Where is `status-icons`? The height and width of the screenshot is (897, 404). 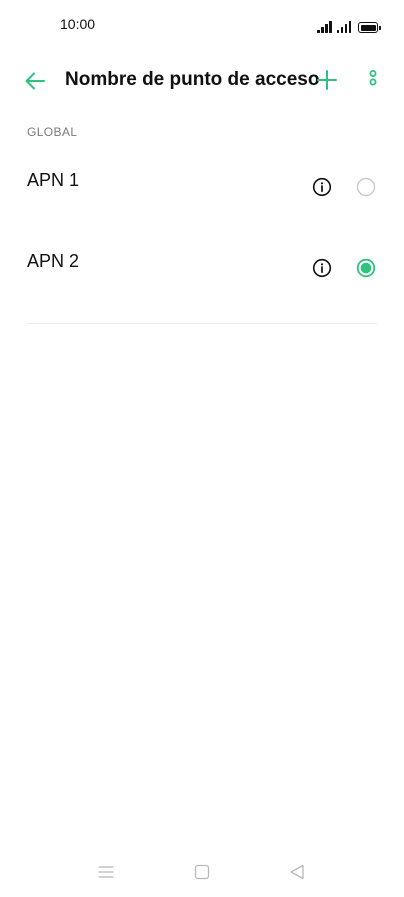 status-icons is located at coordinates (349, 25).